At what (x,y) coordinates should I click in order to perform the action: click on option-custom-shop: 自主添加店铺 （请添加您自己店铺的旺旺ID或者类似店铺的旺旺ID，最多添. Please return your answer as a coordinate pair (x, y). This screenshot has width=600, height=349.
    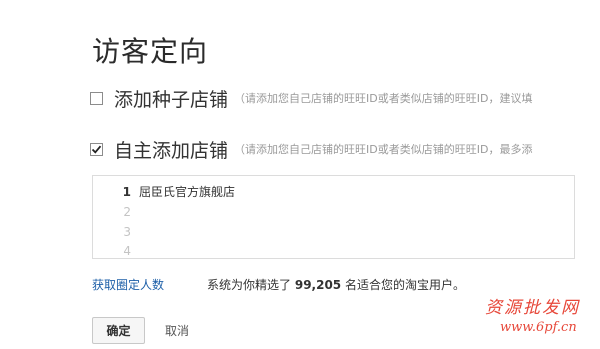
    Looking at the image, I should click on (311, 149).